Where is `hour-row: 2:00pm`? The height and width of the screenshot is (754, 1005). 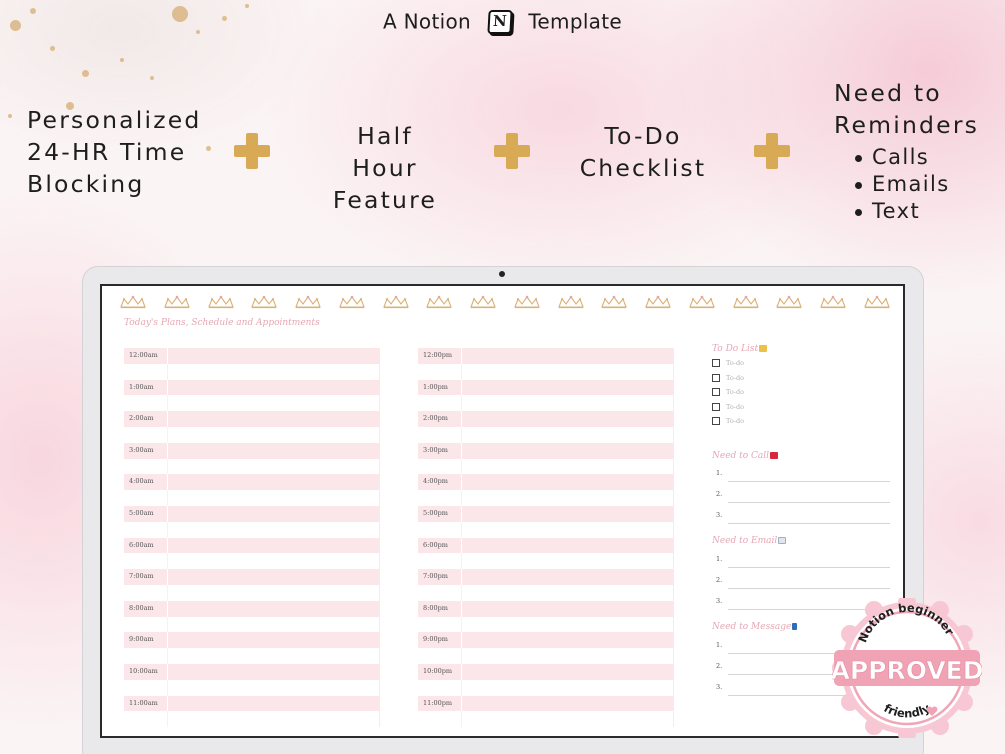
hour-row: 2:00pm is located at coordinates (545, 419).